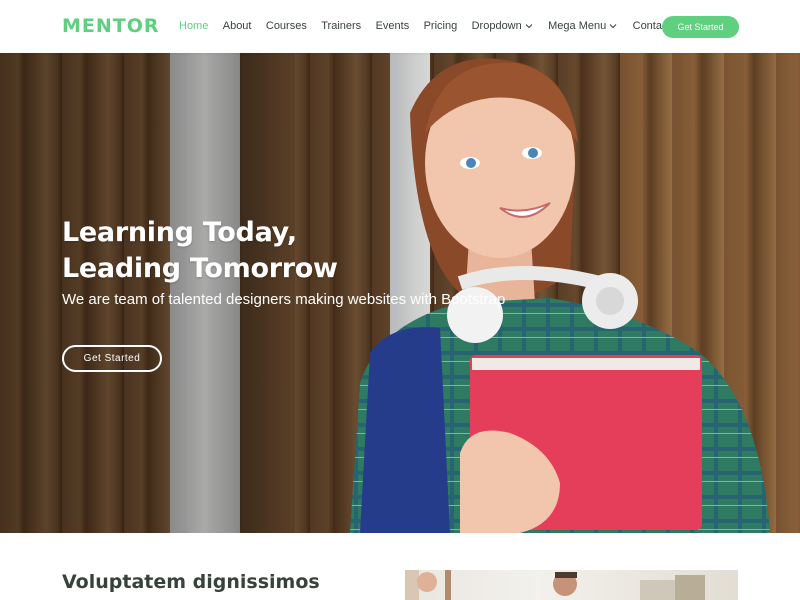 The width and height of the screenshot is (800, 600). I want to click on hero-get-started-button: Get Started, so click(112, 358).